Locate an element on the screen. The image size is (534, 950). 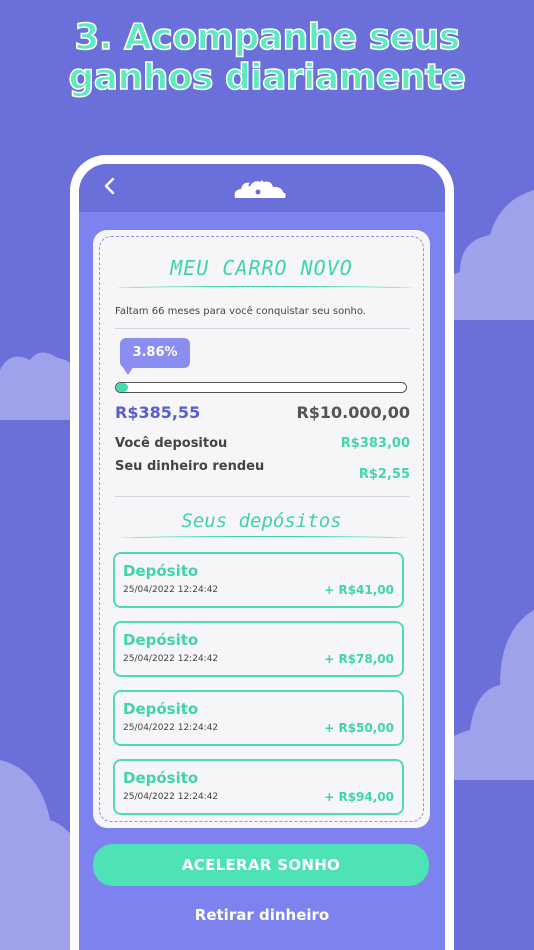
headline: 3. Acompanhe seus ganhos diariamente is located at coordinates (267, 58).